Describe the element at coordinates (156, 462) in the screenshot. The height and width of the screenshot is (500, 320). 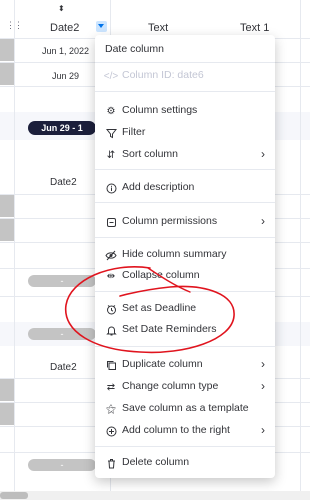
I see `menu-item-label: Delete column` at that location.